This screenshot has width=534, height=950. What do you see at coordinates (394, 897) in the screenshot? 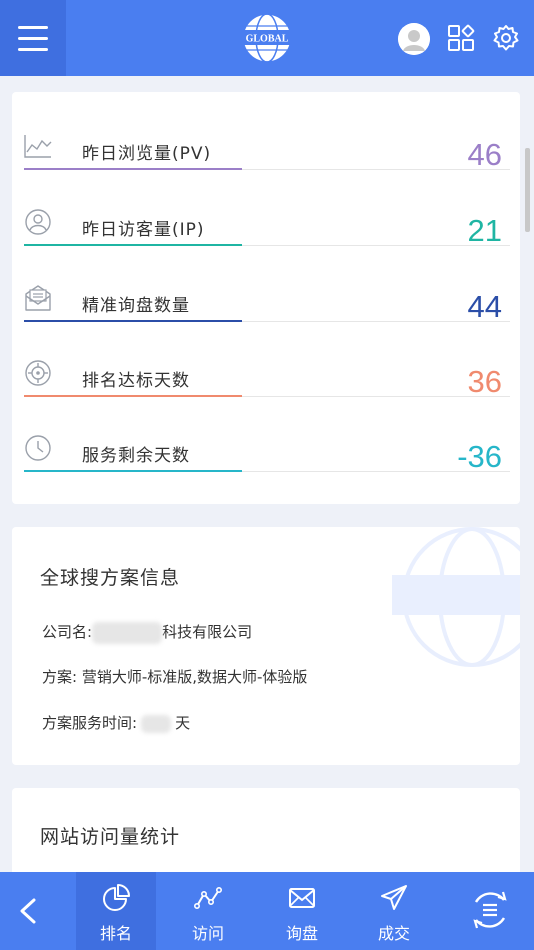
I see `send-icon` at bounding box center [394, 897].